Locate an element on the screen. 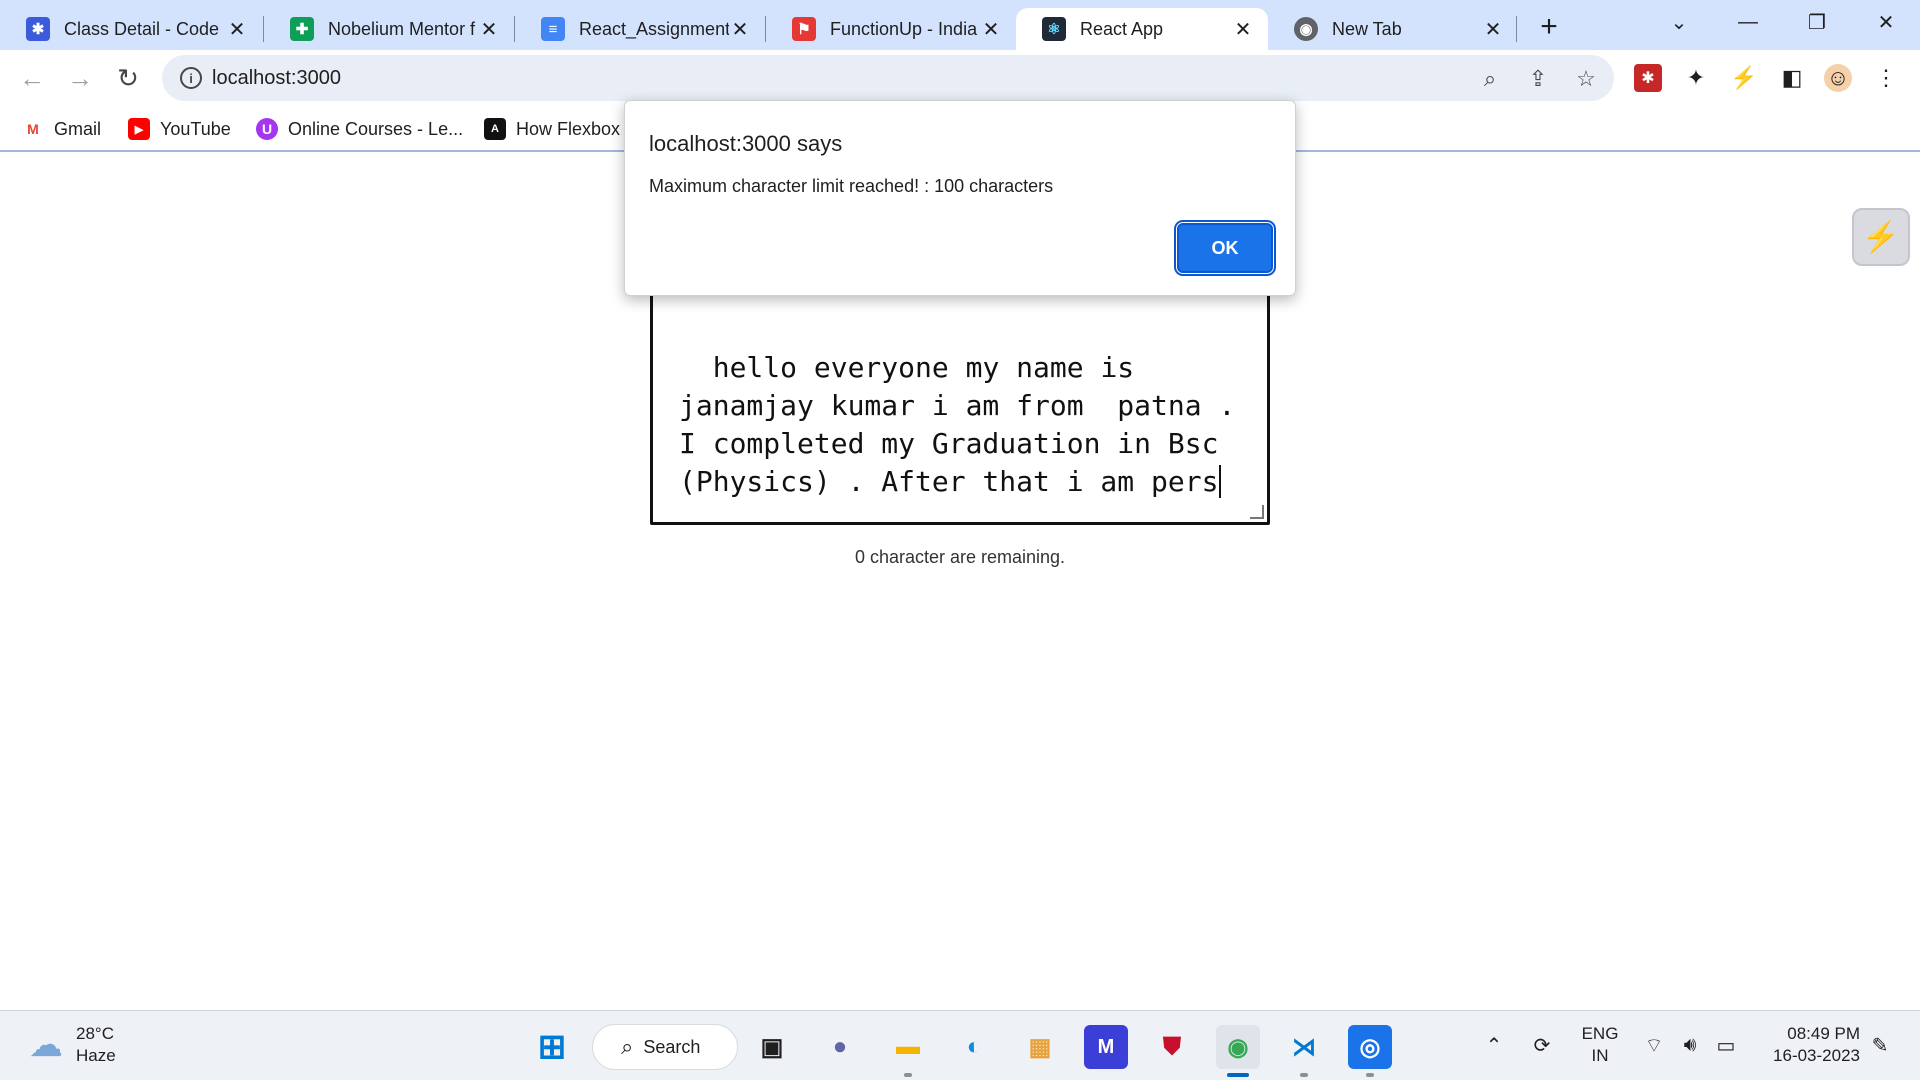 The width and height of the screenshot is (1920, 1080). ok-button: OK is located at coordinates (1225, 248).